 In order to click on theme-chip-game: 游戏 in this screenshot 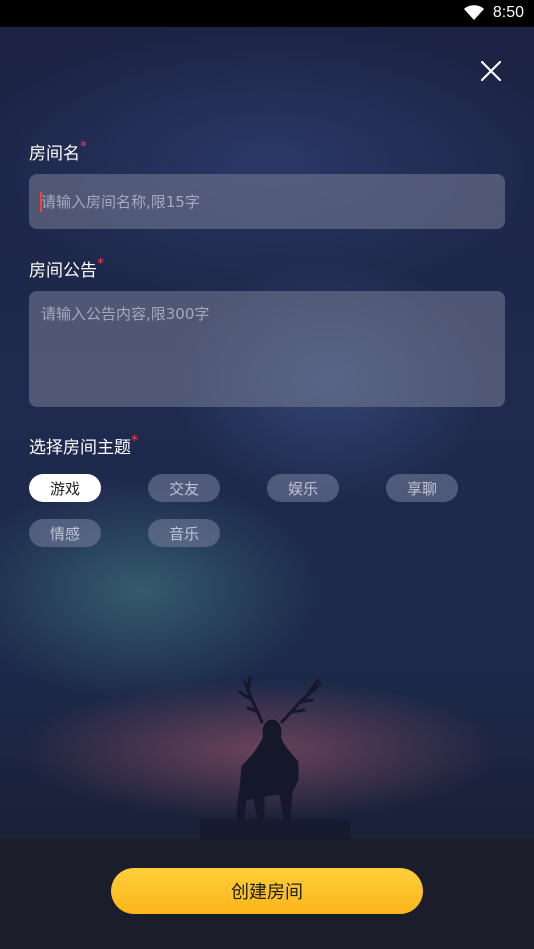, I will do `click(65, 488)`.